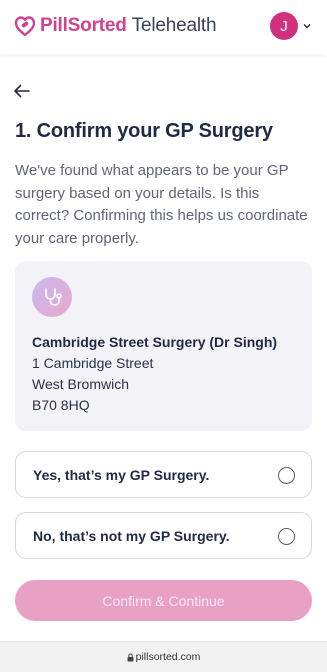 The width and height of the screenshot is (327, 672). What do you see at coordinates (83, 25) in the screenshot?
I see `brand-name: PillSorted` at bounding box center [83, 25].